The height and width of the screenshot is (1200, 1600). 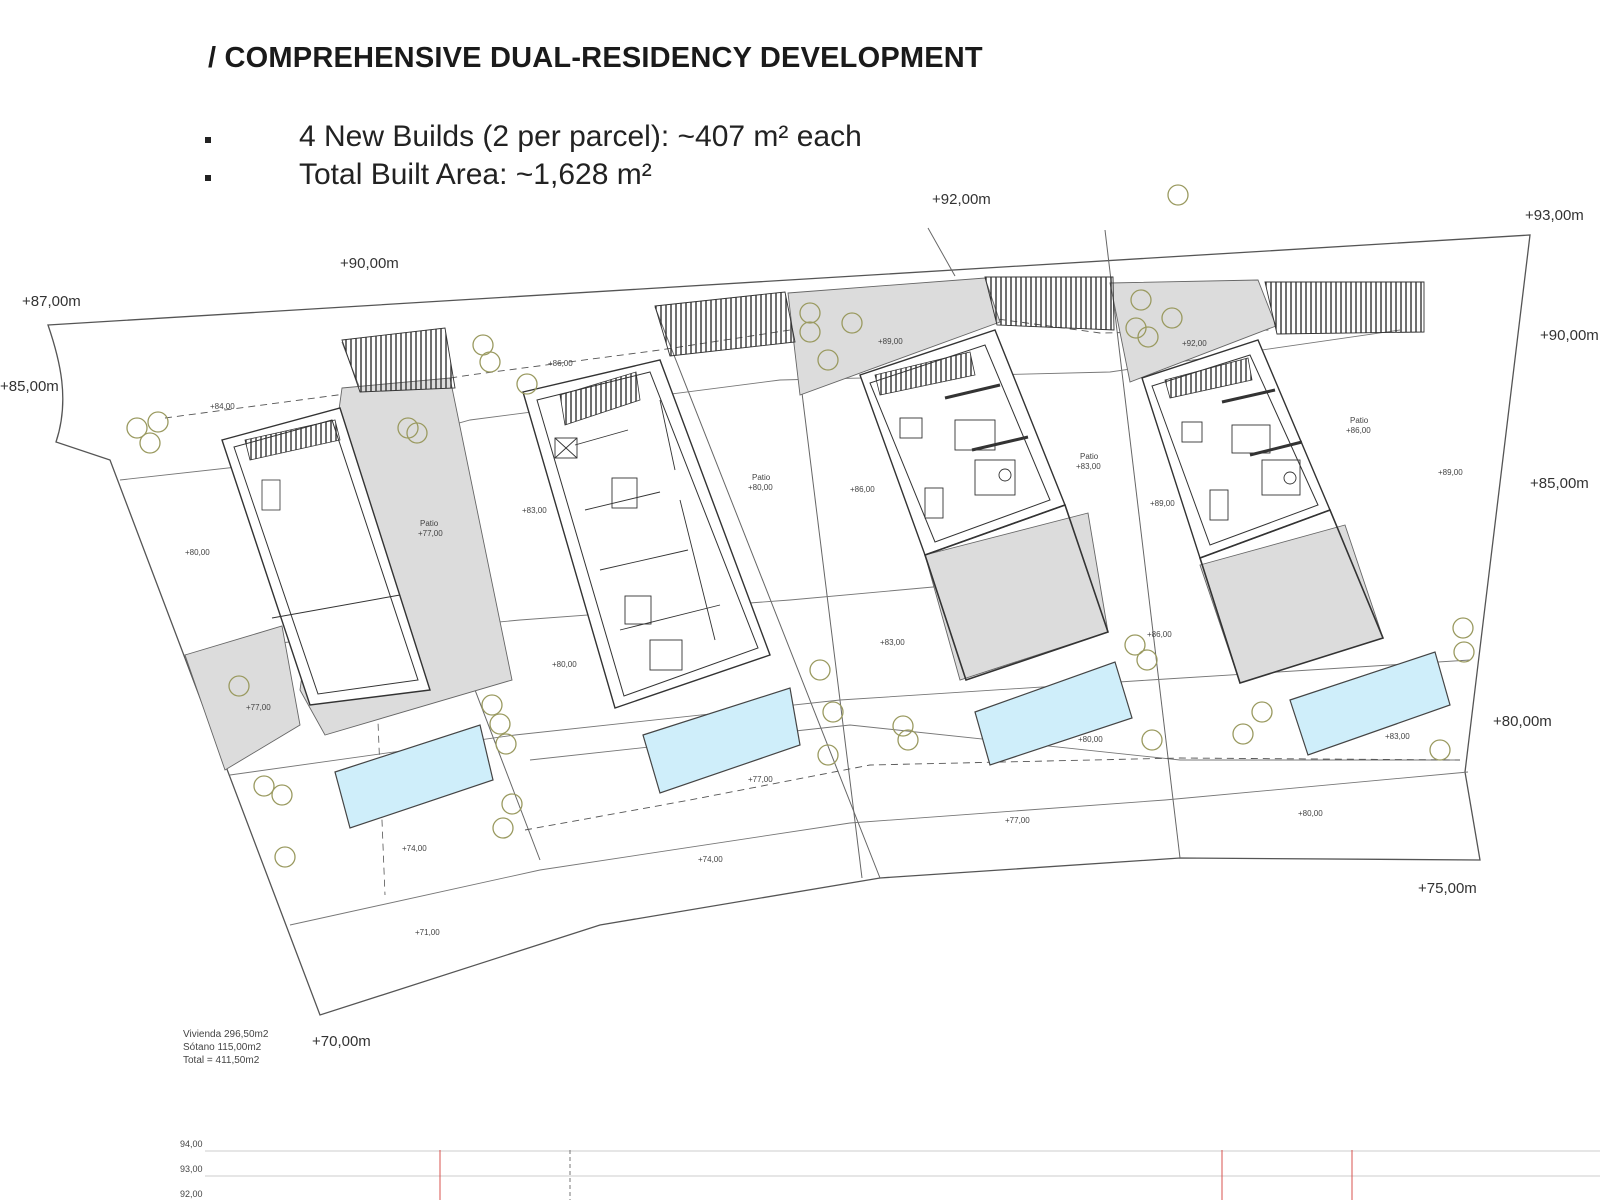 I want to click on section-level: 94,00, so click(x=191, y=1144).